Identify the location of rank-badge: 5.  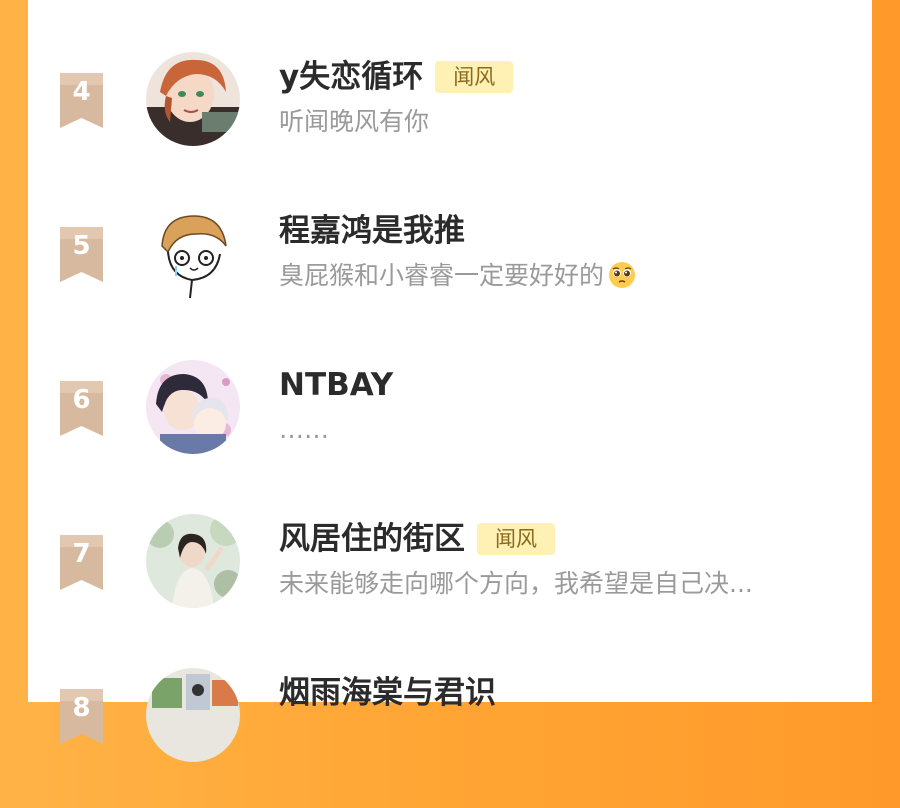
(81, 254).